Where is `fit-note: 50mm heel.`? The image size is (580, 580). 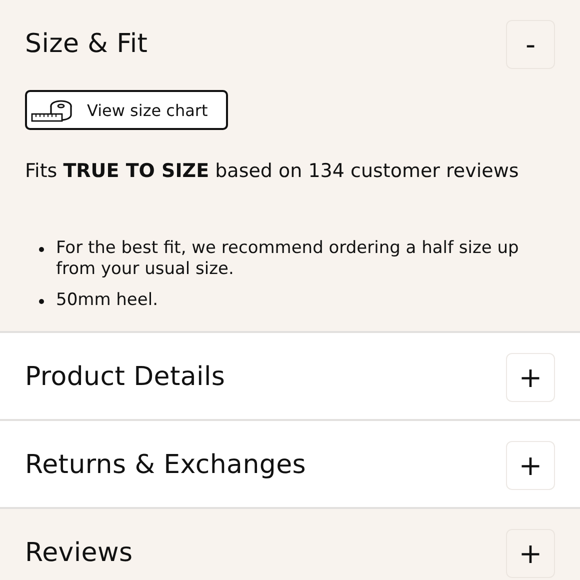
fit-note: 50mm heel. is located at coordinates (107, 300).